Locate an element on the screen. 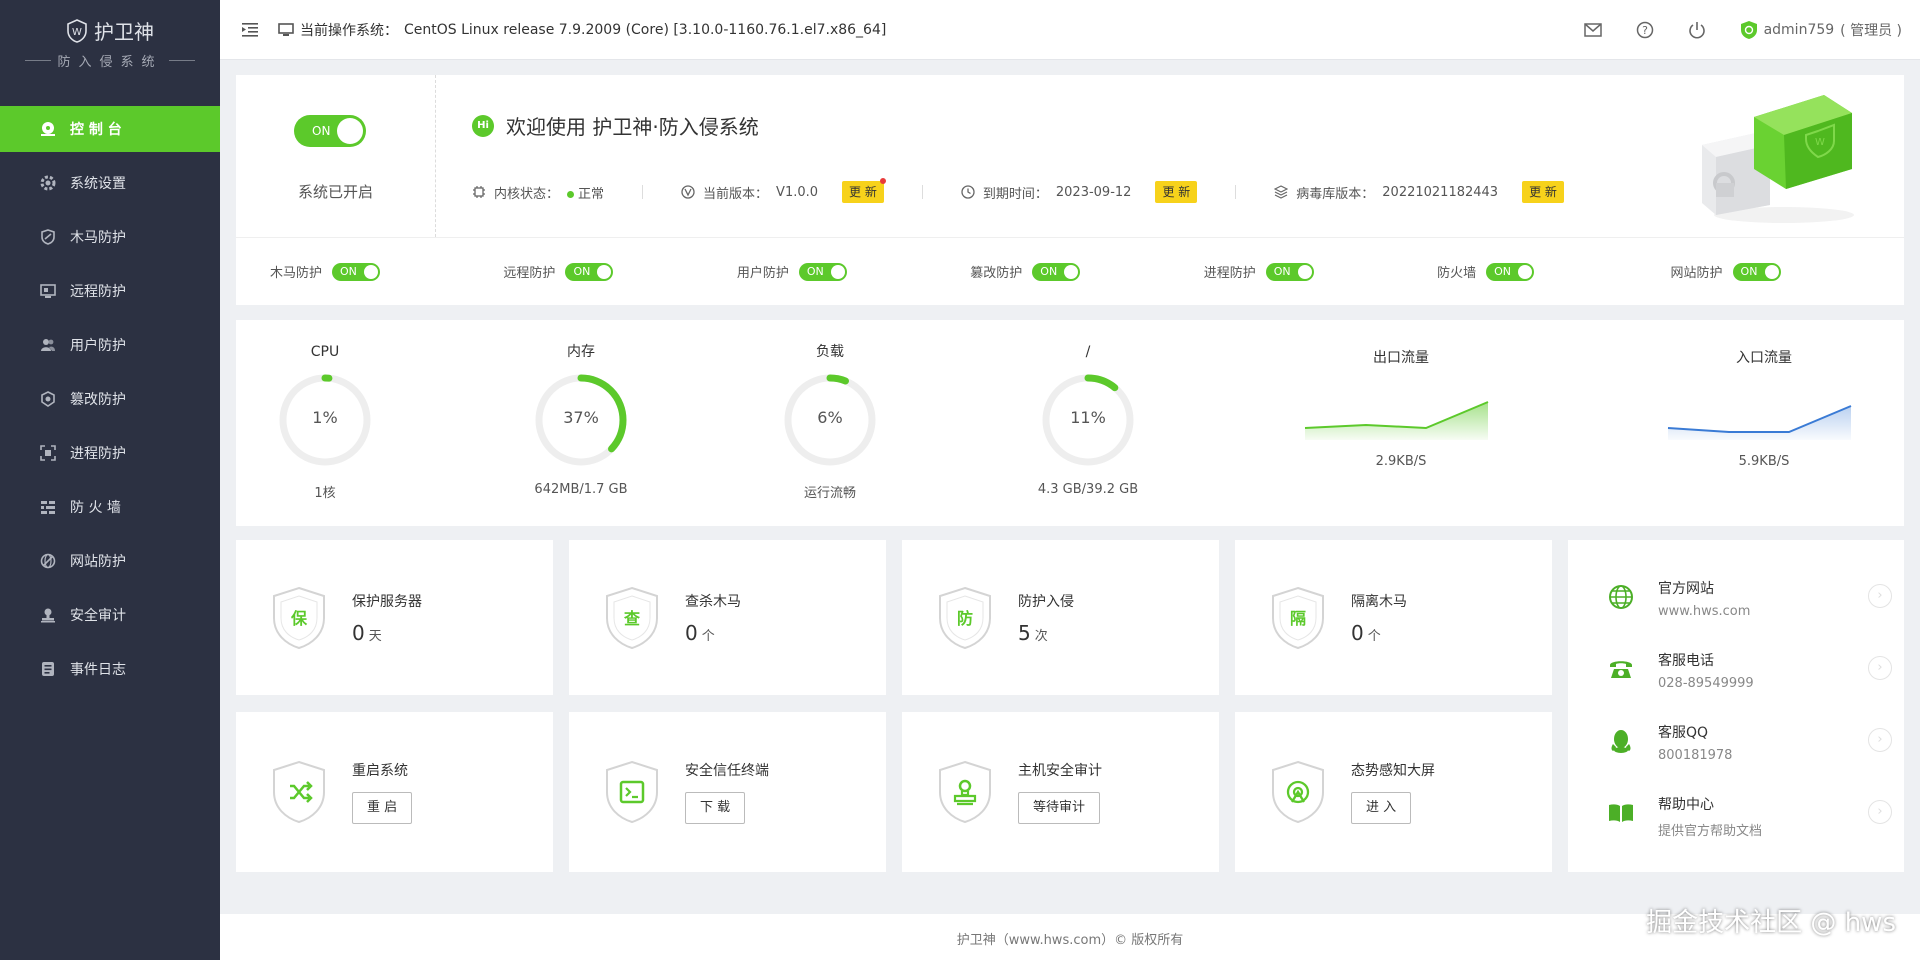  stat-card-intrusions: 防 防护入侵 5 次 is located at coordinates (1060, 617).